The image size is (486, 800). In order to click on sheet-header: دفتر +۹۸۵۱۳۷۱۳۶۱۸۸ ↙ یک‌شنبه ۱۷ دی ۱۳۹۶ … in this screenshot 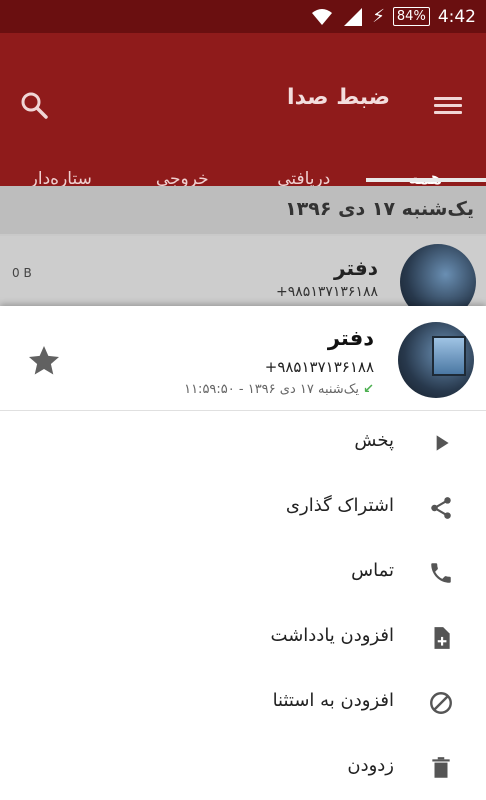, I will do `click(243, 358)`.